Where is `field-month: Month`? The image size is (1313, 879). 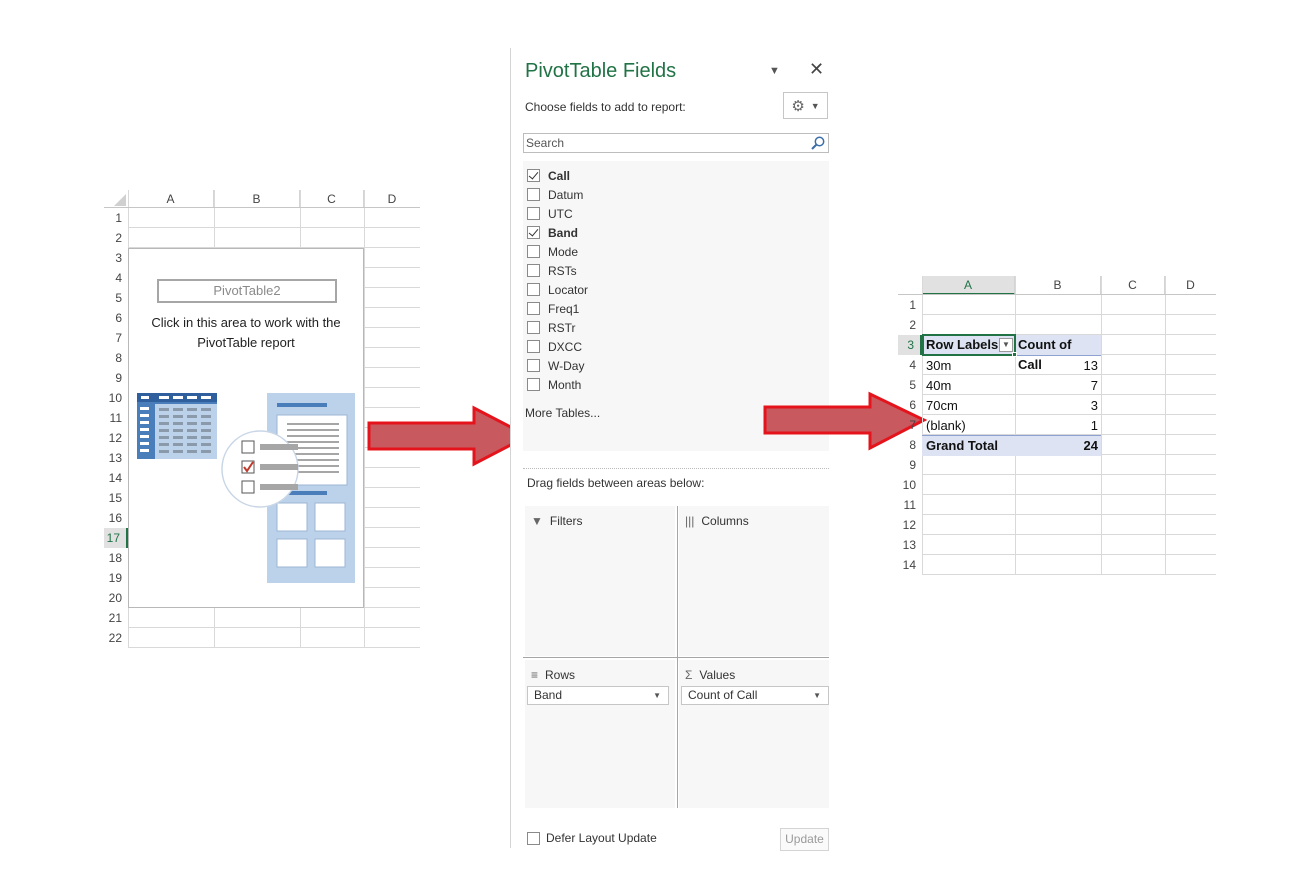
field-month: Month is located at coordinates (554, 384).